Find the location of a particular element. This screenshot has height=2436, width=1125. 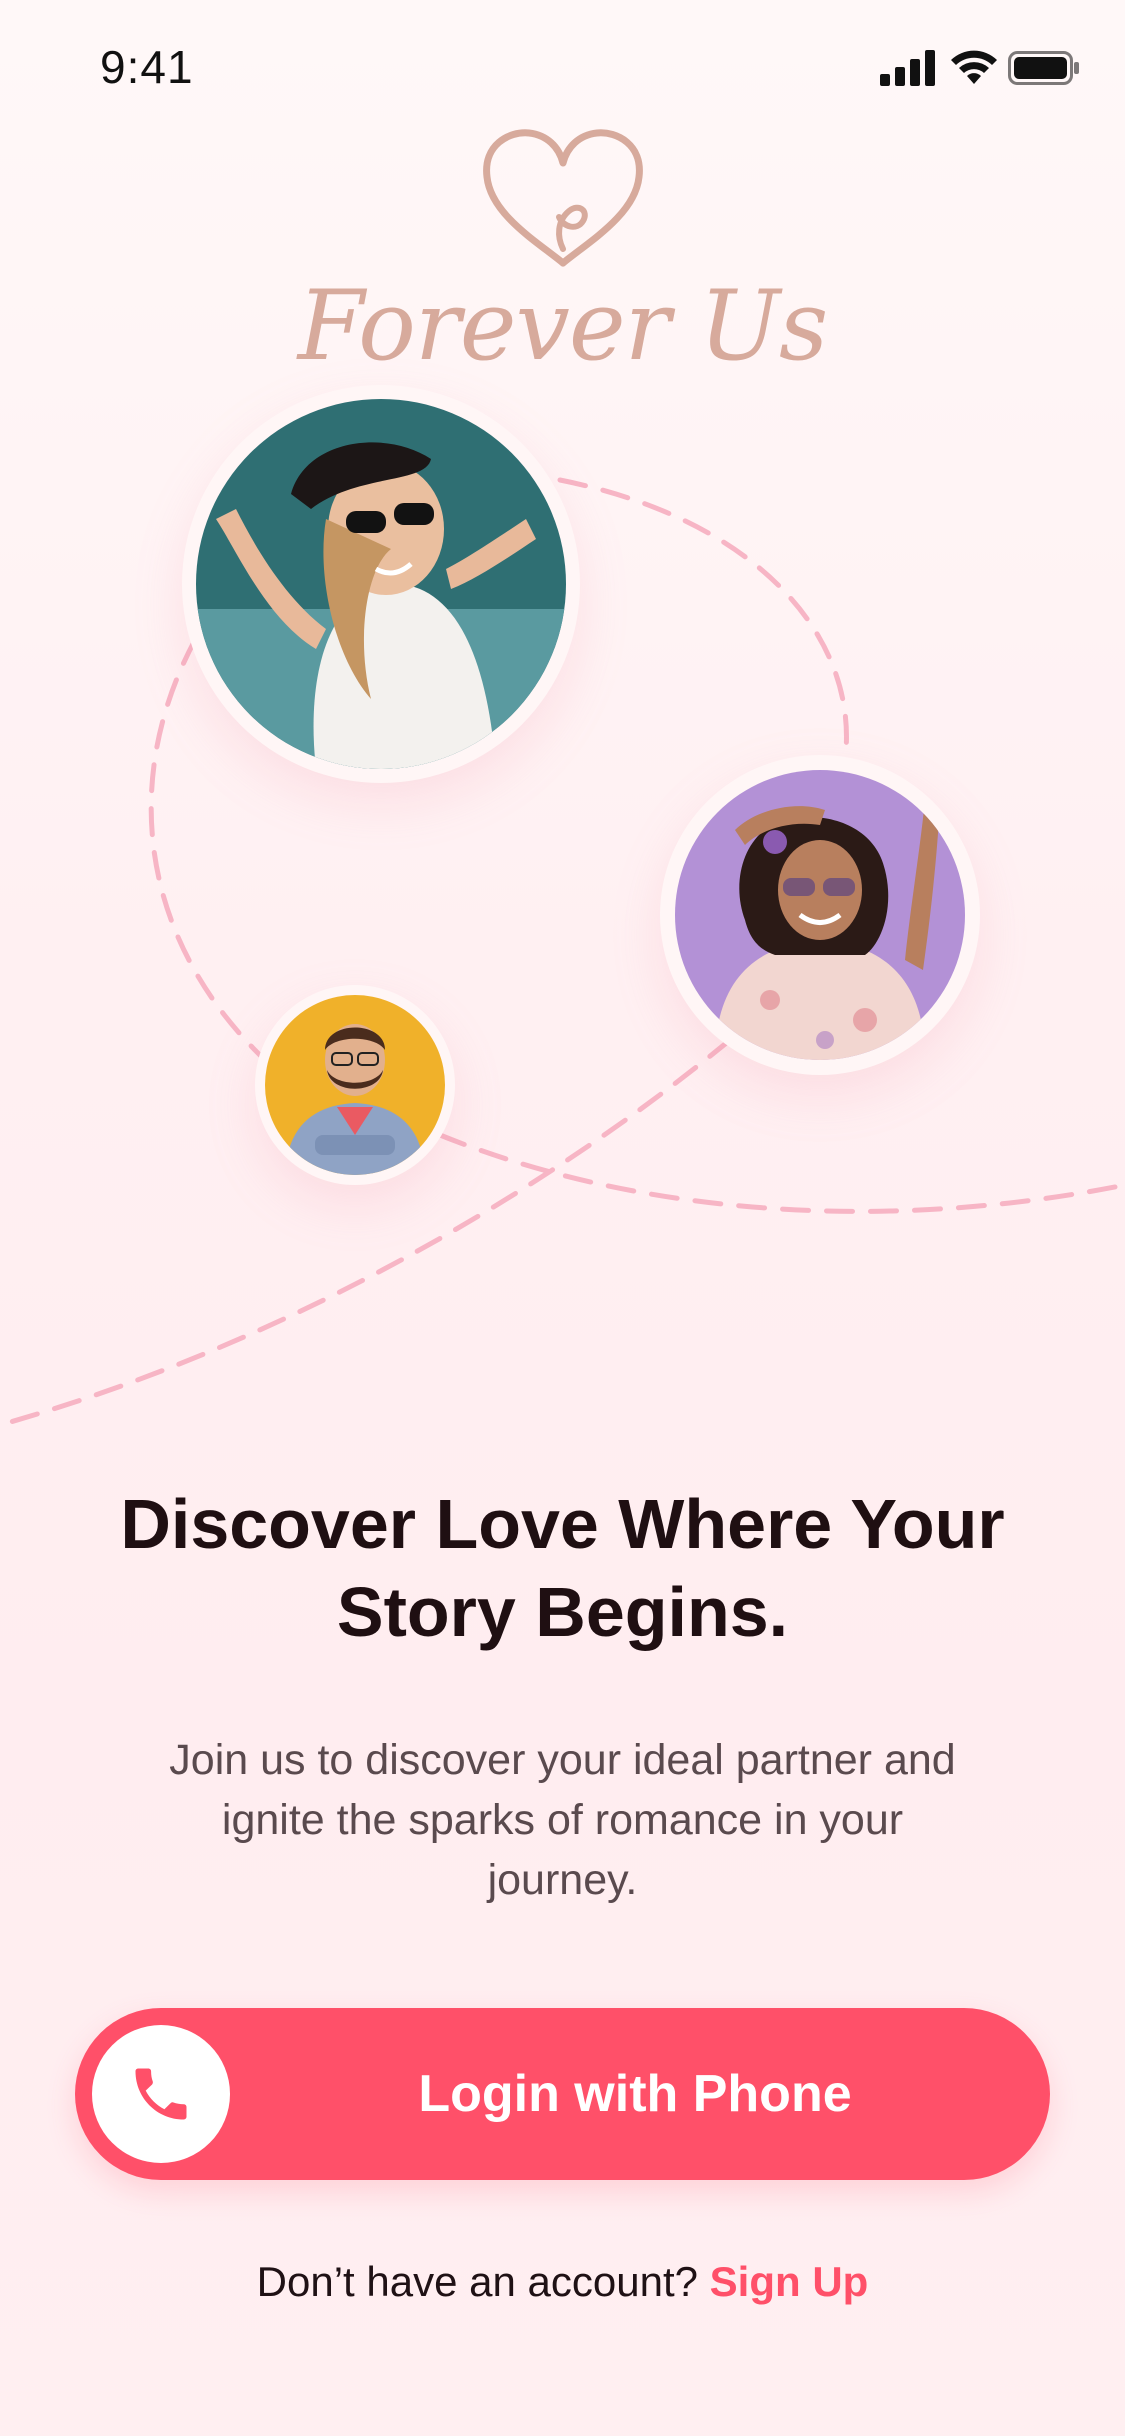

photo-woman-sunglasses is located at coordinates (381, 584).